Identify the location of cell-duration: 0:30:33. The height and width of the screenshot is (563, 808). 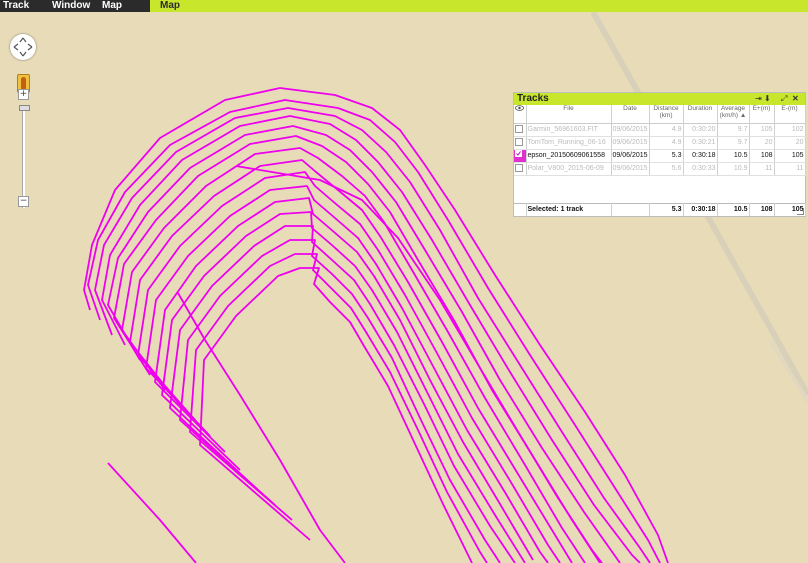
(700, 169).